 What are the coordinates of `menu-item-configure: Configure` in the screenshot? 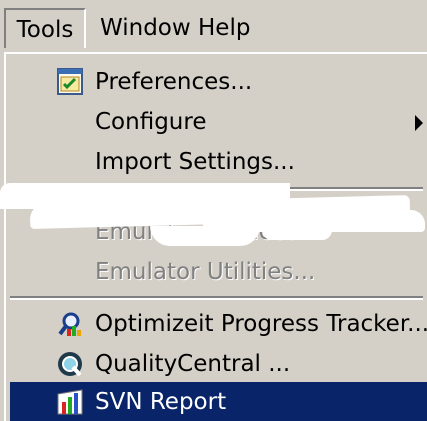 It's located at (218, 122).